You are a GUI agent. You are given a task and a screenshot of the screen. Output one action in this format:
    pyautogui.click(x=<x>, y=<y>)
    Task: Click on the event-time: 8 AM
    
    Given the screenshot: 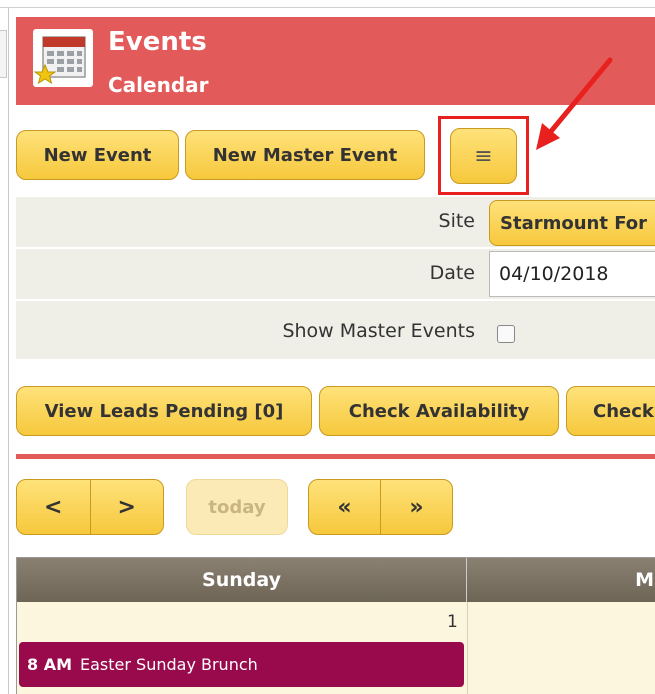 What is the action you would take?
    pyautogui.click(x=50, y=664)
    